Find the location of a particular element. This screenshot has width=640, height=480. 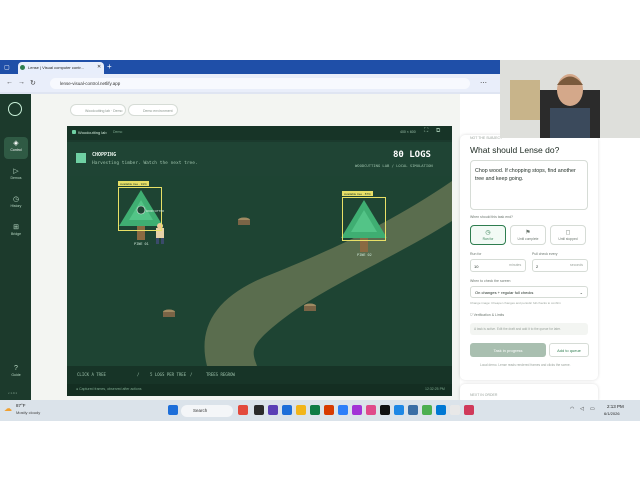

game-window-title: Woodcutting lab is located at coordinates (92, 132).